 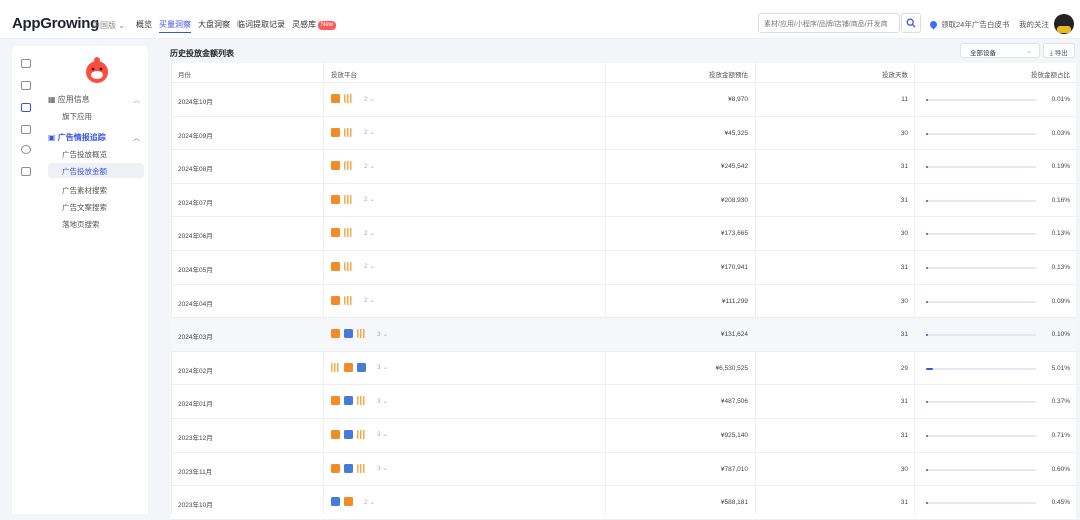 I want to click on sidebar-section-ad-tracking: ▣ 广告情报追踪, so click(x=77, y=137).